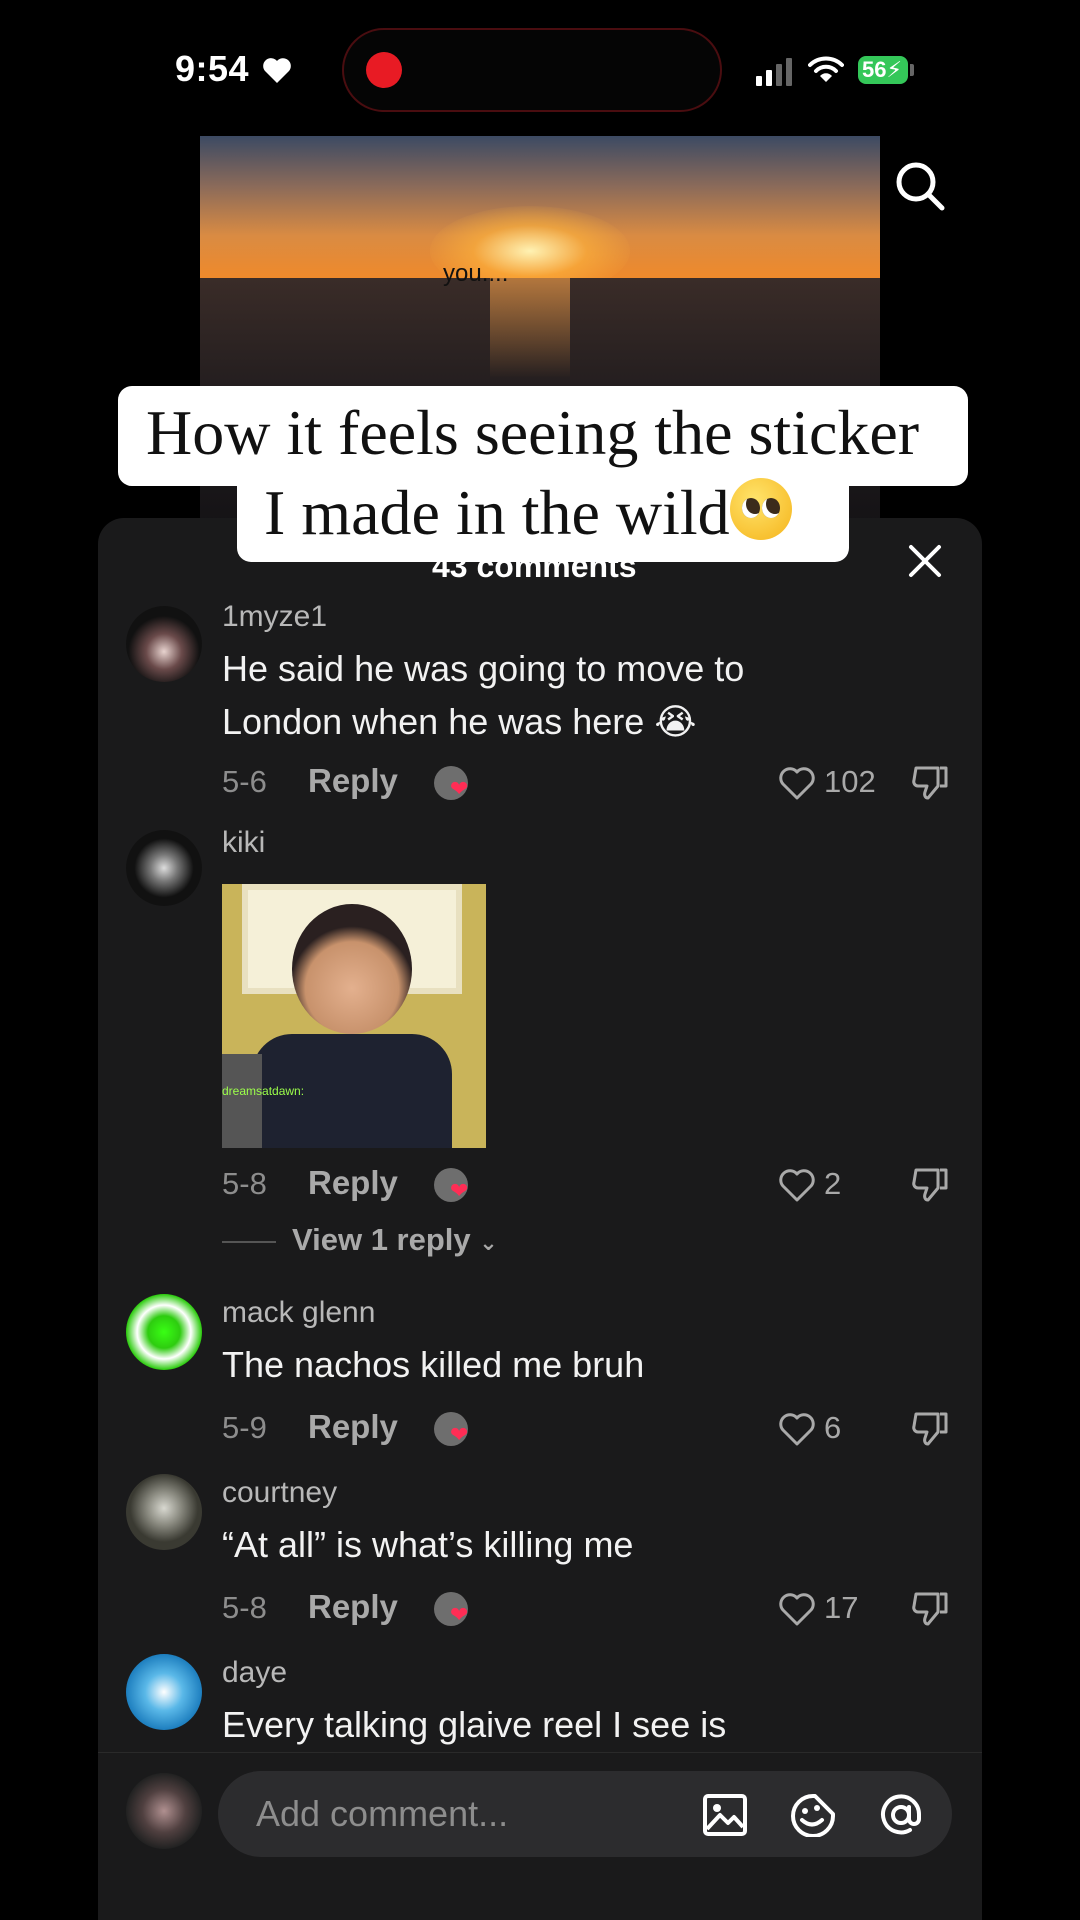 This screenshot has width=1080, height=1920. I want to click on image-icon, so click(725, 1815).